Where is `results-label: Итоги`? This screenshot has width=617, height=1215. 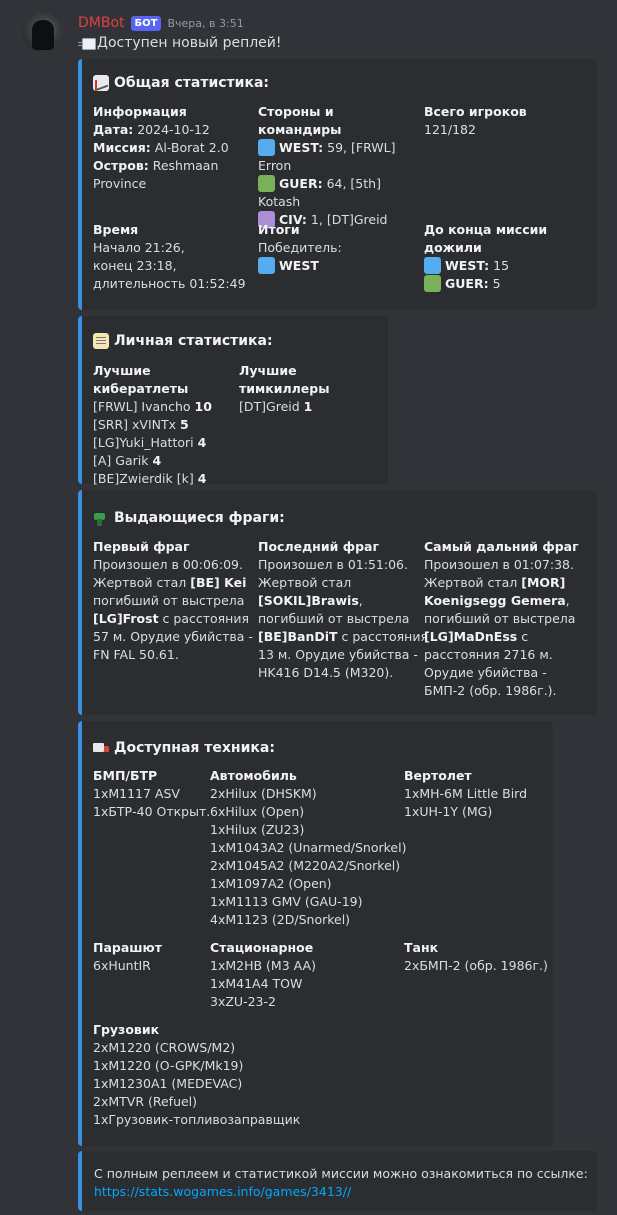 results-label: Итоги is located at coordinates (279, 229).